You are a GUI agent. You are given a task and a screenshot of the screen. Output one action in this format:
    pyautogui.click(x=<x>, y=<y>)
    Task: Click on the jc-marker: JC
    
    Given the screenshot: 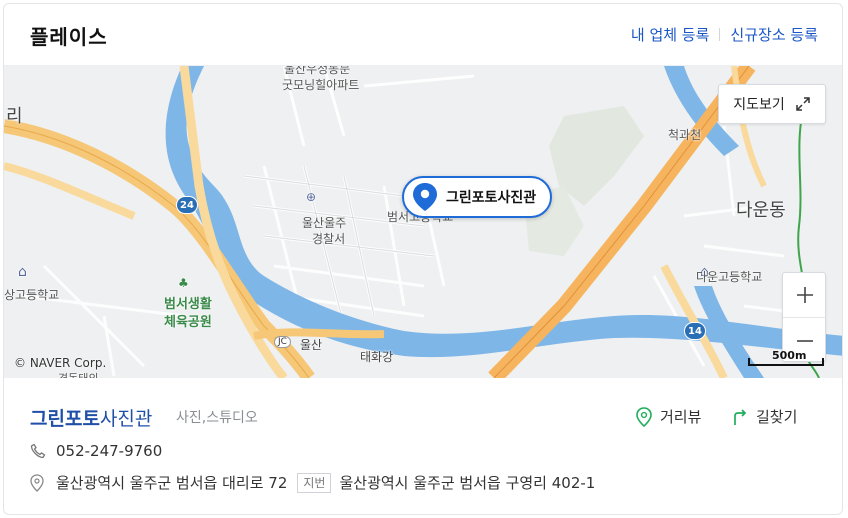 What is the action you would take?
    pyautogui.click(x=282, y=342)
    